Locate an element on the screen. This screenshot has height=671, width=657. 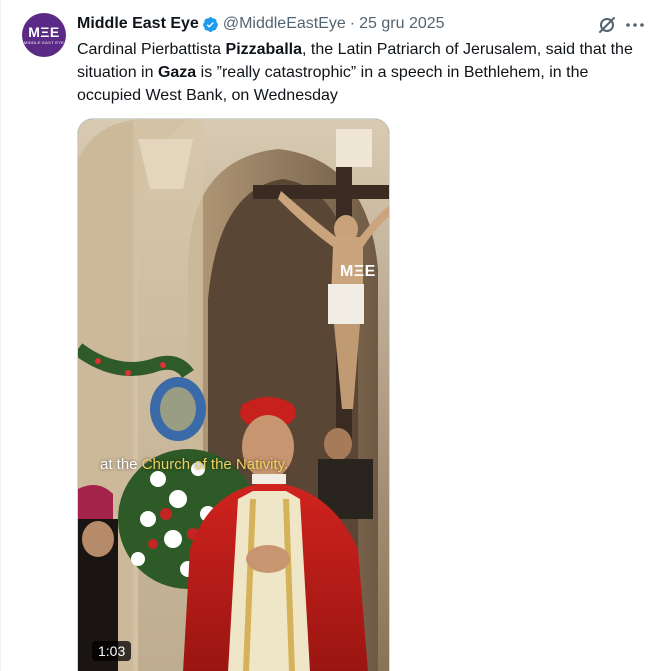
caption-highlight: Church of the Nativity. is located at coordinates (215, 464).